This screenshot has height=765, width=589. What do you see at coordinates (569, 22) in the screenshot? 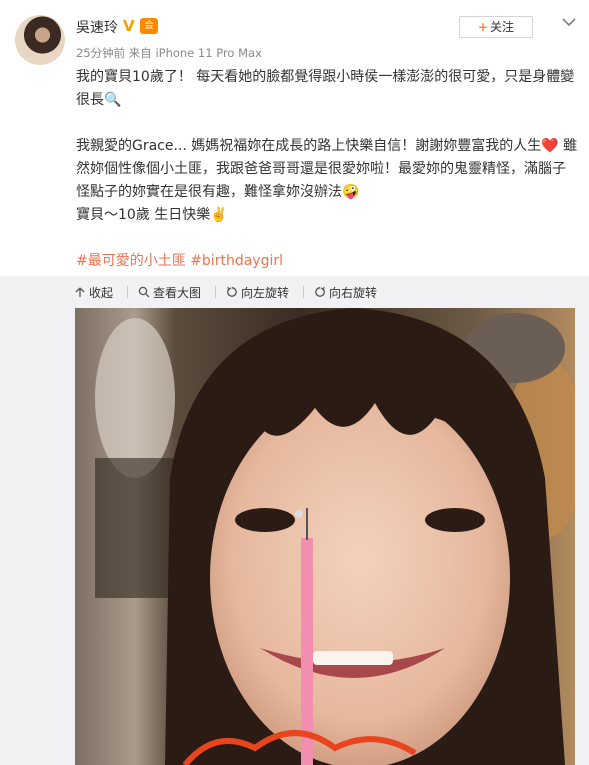
I see `chevron-down-icon` at bounding box center [569, 22].